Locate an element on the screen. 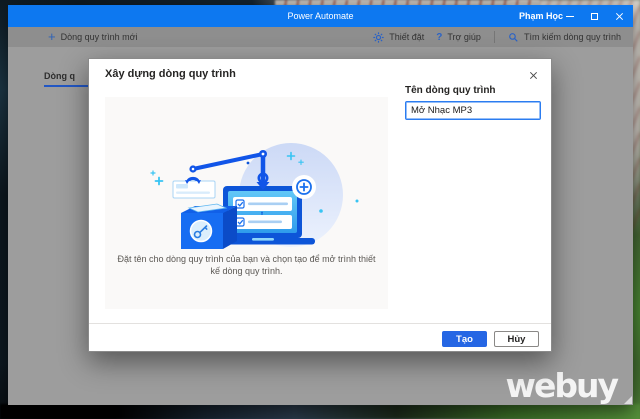  settings-button: Thiết đặt is located at coordinates (398, 37).